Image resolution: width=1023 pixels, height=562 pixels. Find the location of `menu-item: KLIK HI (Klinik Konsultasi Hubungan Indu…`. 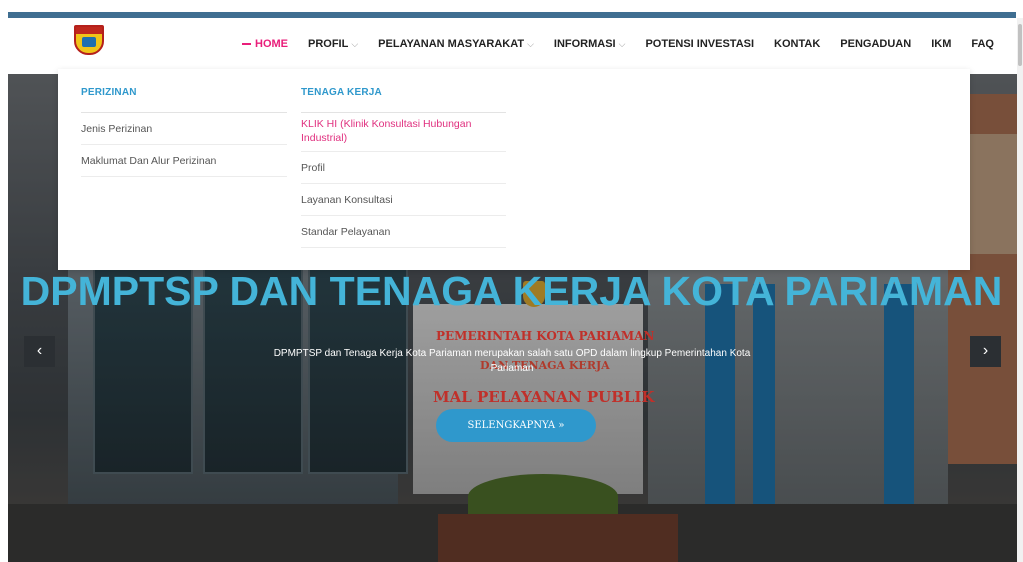

menu-item: KLIK HI (Klinik Konsultasi Hubungan Indu… is located at coordinates (403, 132).